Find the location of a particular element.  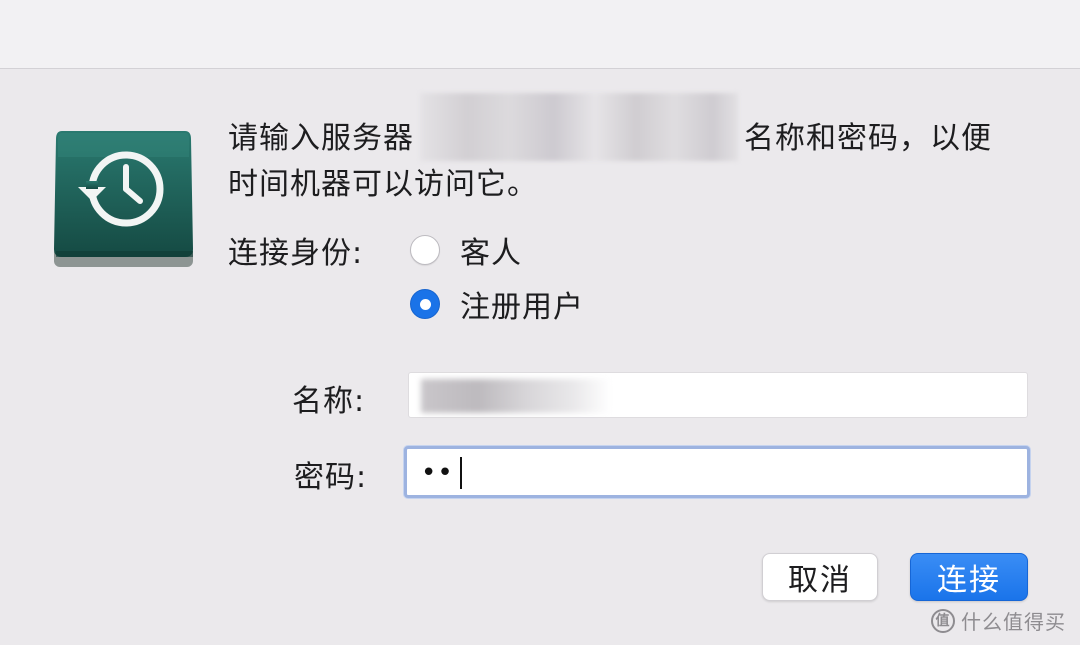

message-line-1: 请输入服务器 名称和密码，以便 is located at coordinates (628, 127).